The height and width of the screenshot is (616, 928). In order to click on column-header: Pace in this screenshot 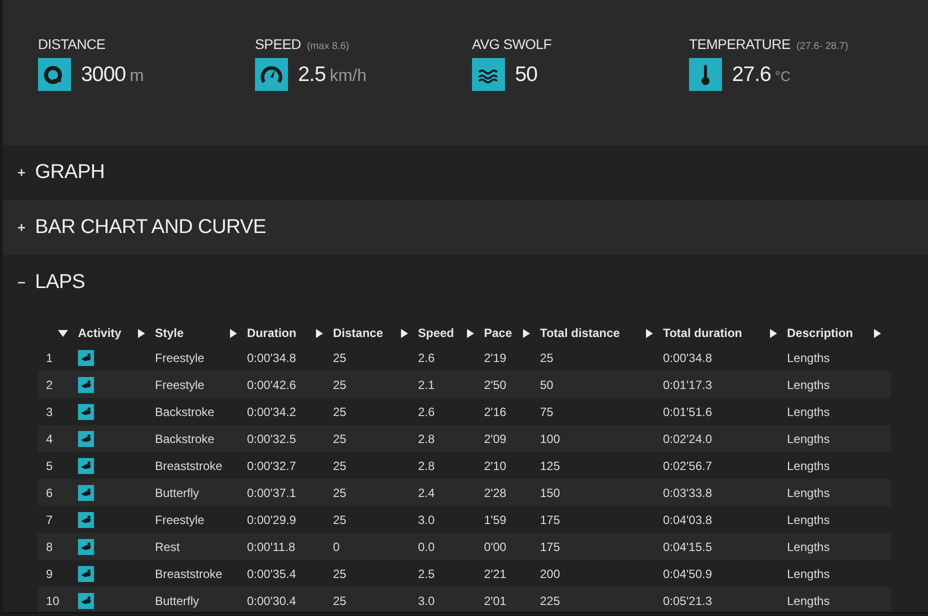, I will do `click(498, 333)`.